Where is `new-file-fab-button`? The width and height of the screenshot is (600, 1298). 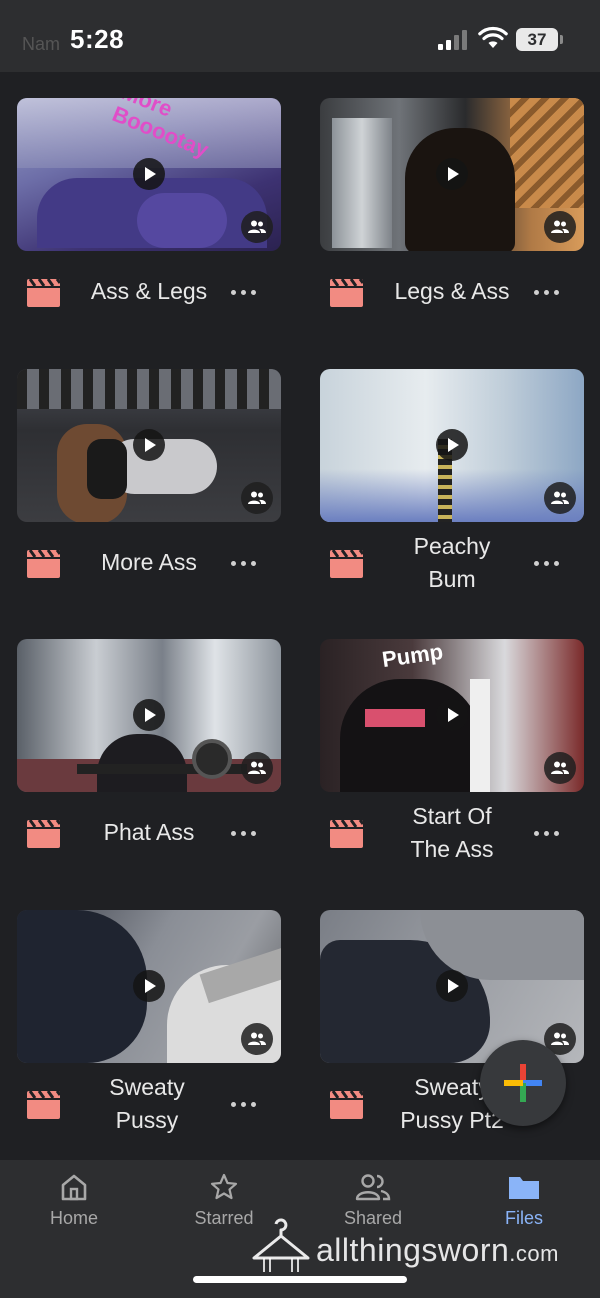 new-file-fab-button is located at coordinates (523, 1083).